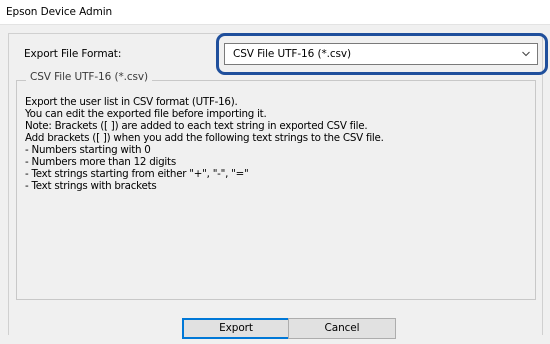  What do you see at coordinates (381, 54) in the screenshot?
I see `export-format-select: CSV File UTF-16 (*.csv)` at bounding box center [381, 54].